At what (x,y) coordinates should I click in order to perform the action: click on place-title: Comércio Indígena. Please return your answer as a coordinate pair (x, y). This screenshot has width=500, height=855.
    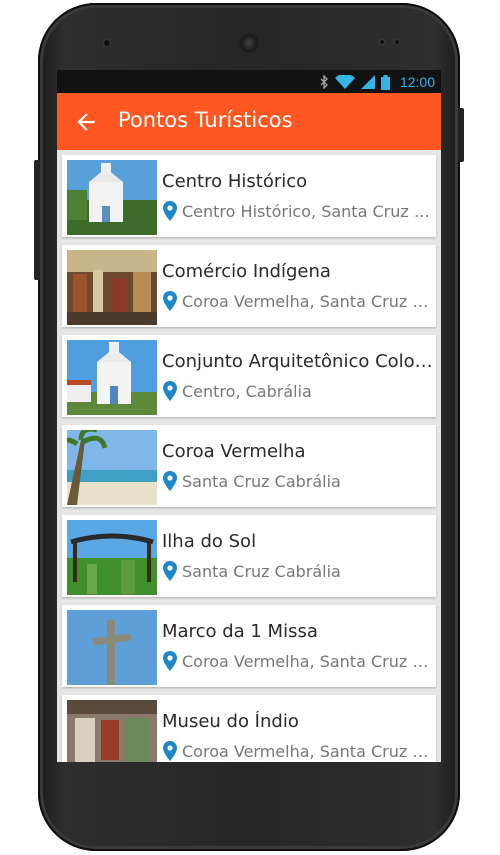
    Looking at the image, I should click on (246, 271).